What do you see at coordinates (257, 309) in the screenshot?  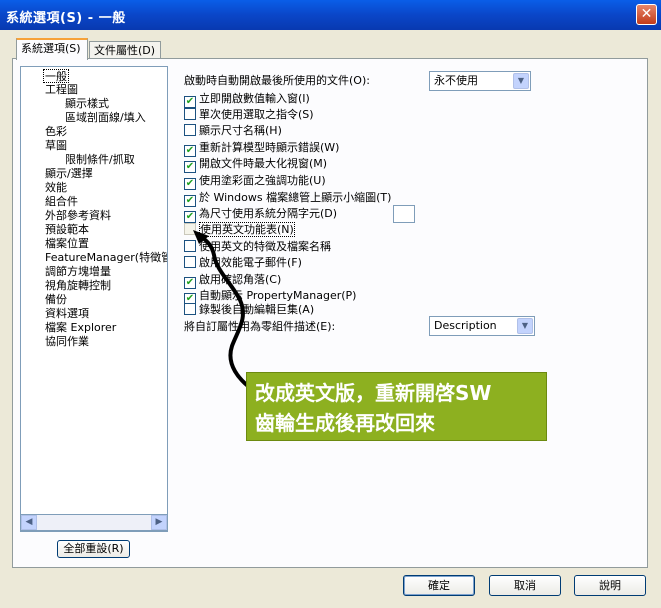 I see `checkbox-label: 錄製後自動編輯巨集(A)` at bounding box center [257, 309].